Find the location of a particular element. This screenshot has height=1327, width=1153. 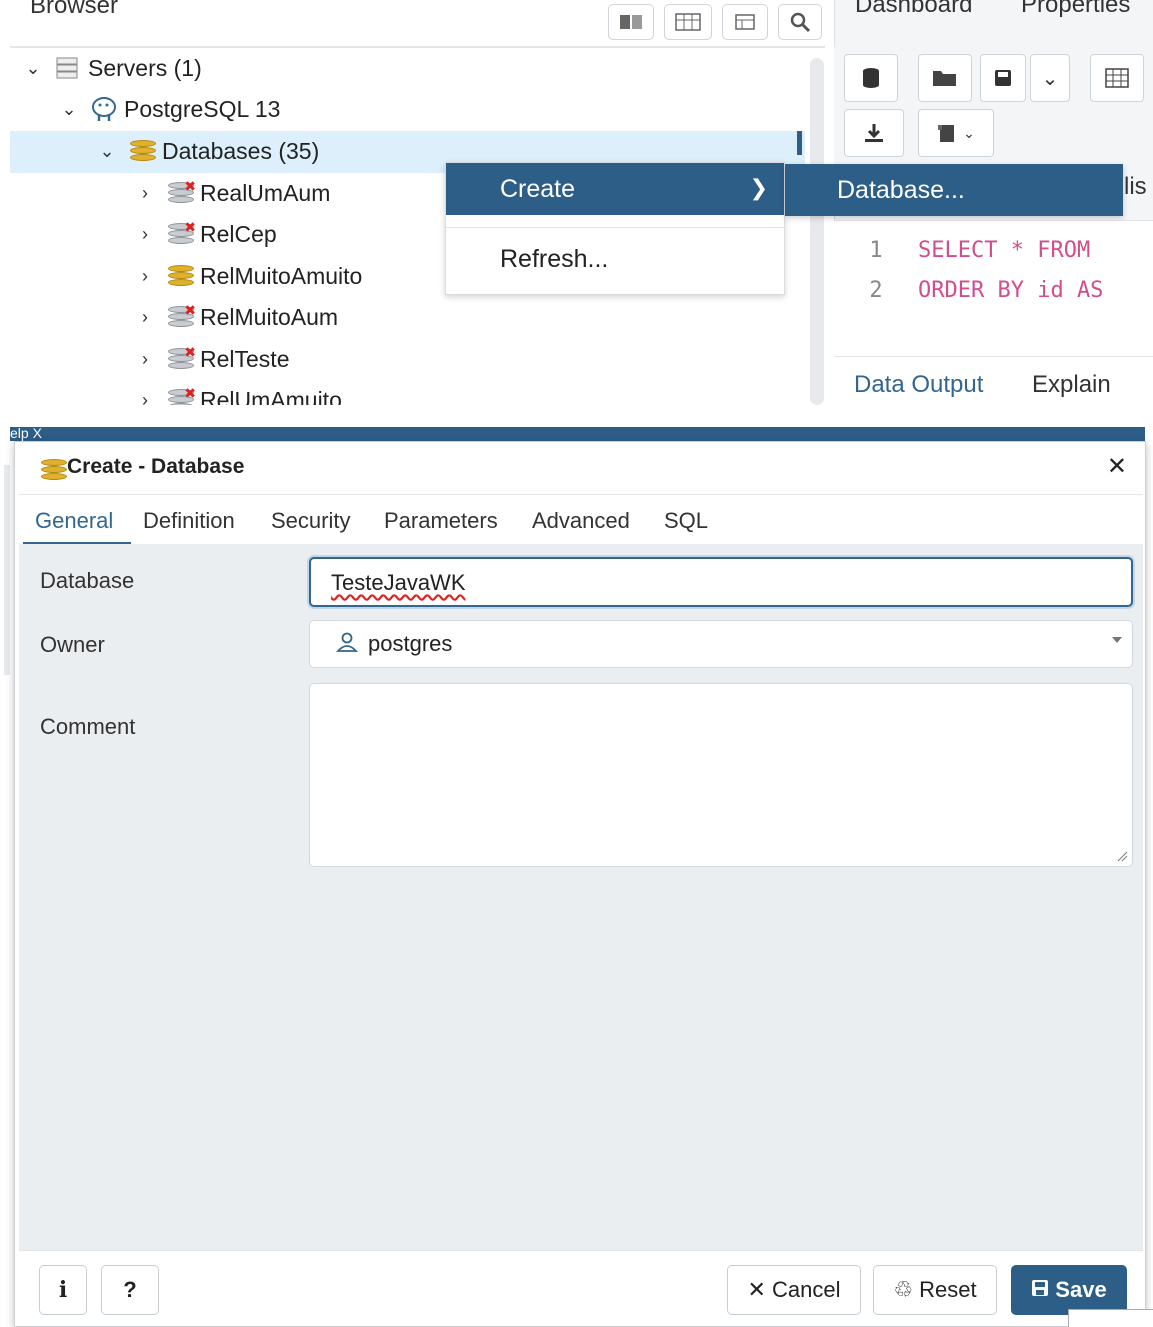

info-button: i is located at coordinates (63, 1290).